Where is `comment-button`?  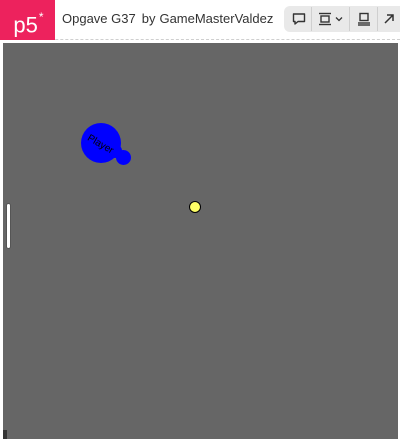 comment-button is located at coordinates (299, 19).